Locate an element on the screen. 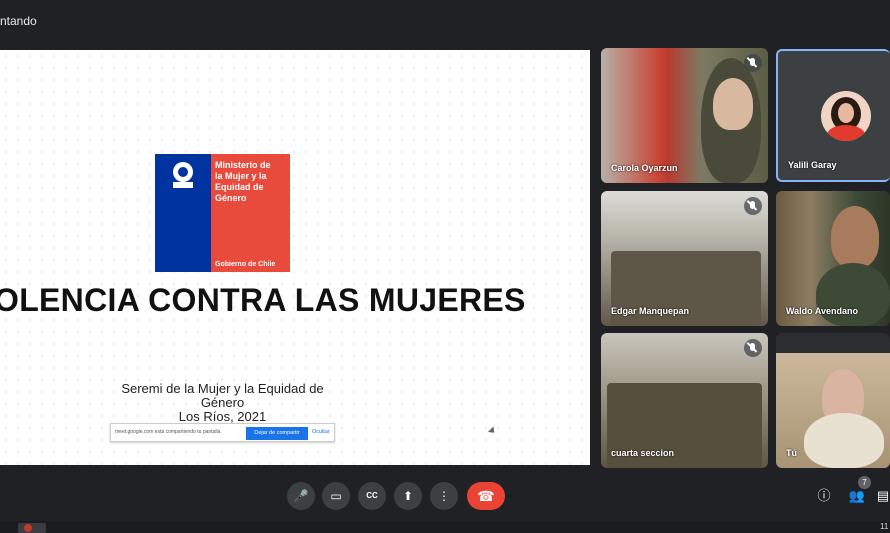  people-icon: 👥 is located at coordinates (857, 495).